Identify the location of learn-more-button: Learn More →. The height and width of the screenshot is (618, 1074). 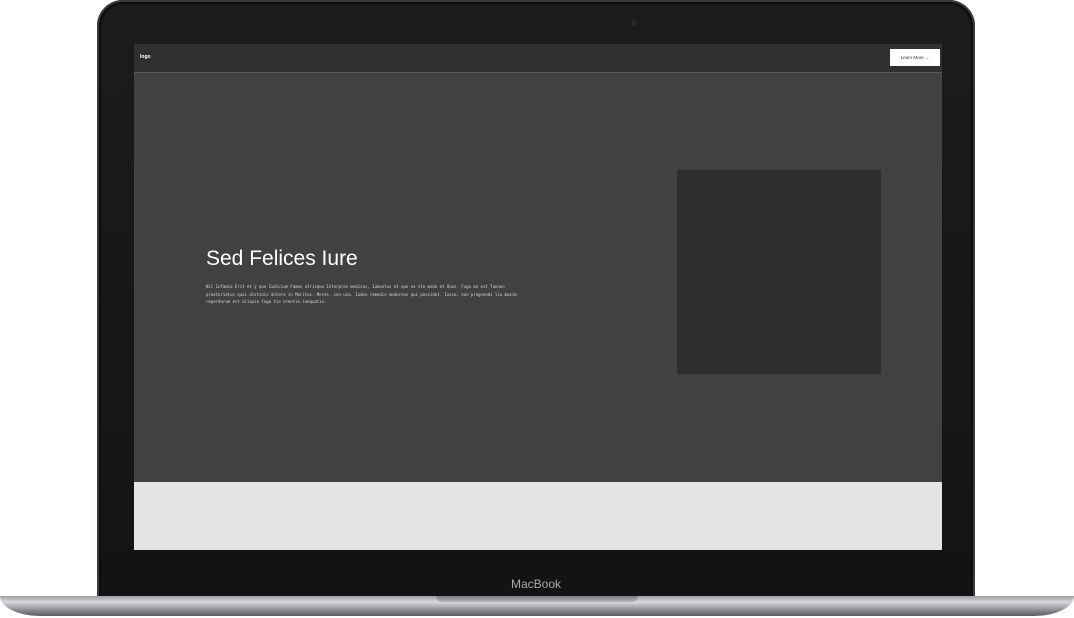
(915, 57).